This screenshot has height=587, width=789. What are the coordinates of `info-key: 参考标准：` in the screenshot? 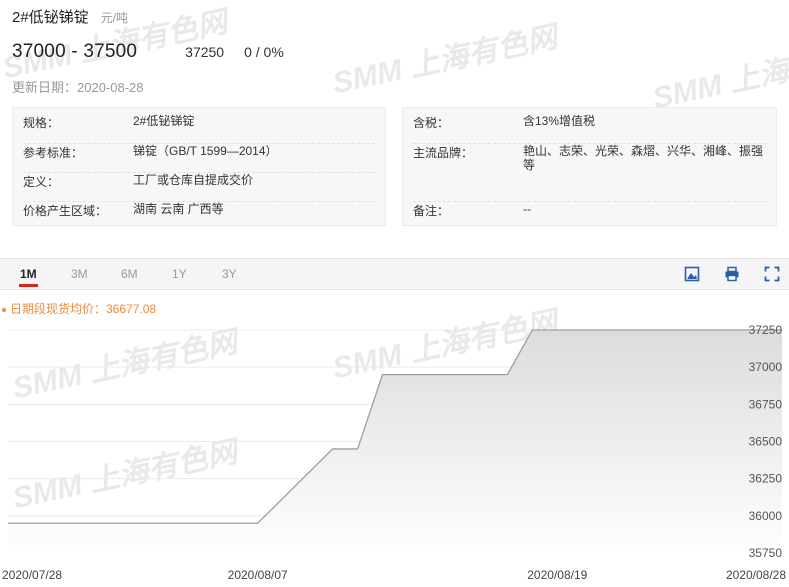 It's located at (53, 153).